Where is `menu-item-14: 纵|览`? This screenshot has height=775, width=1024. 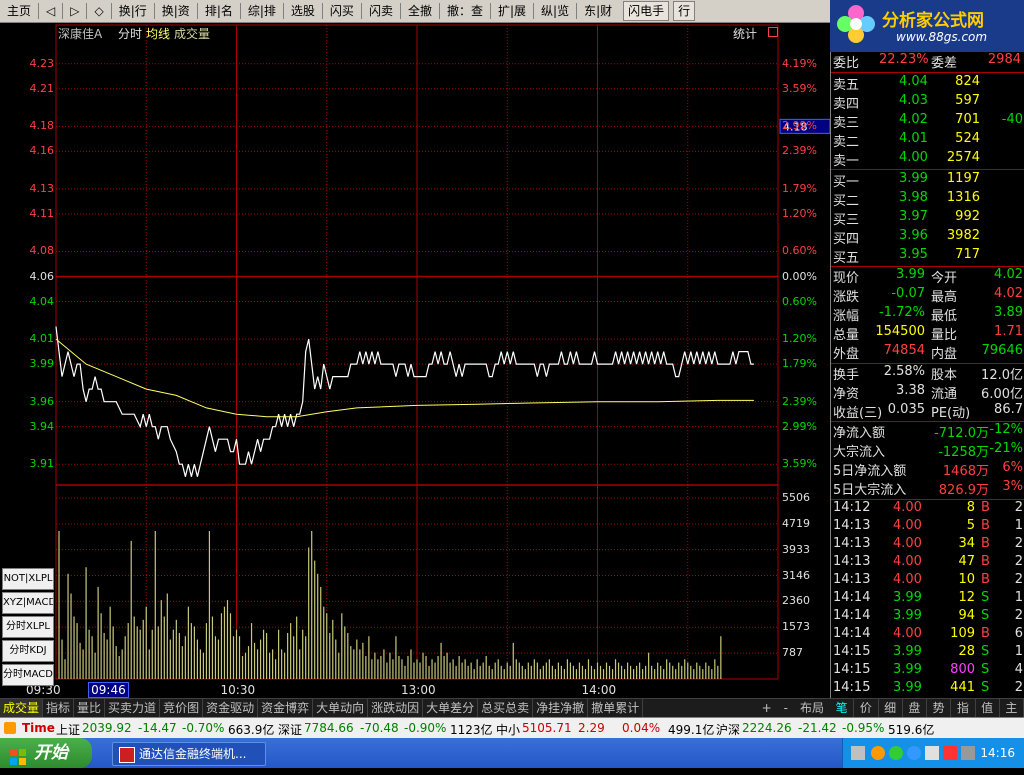 menu-item-14: 纵|览 is located at coordinates (555, 11).